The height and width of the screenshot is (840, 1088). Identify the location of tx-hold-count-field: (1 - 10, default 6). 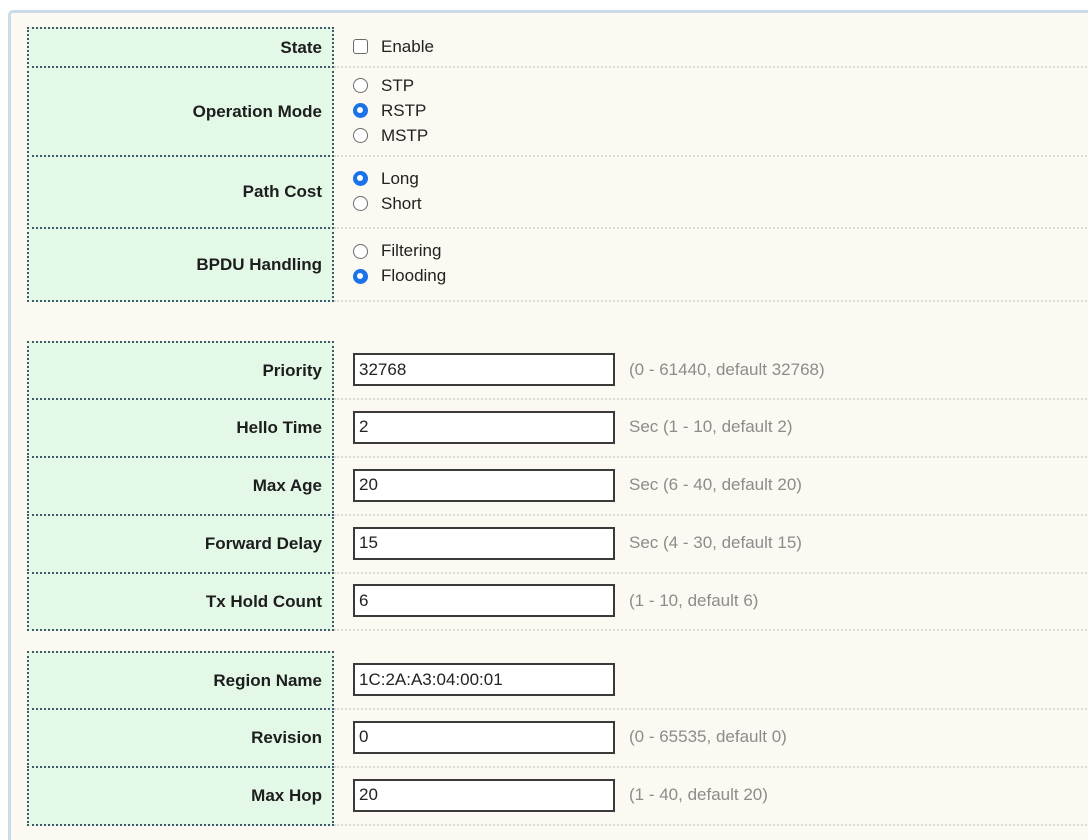
(711, 601).